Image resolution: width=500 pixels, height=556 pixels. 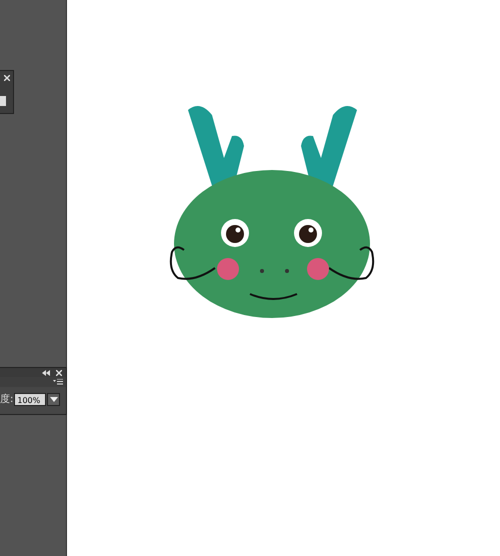 I want to click on opacity-label: 度:, so click(x=7, y=400).